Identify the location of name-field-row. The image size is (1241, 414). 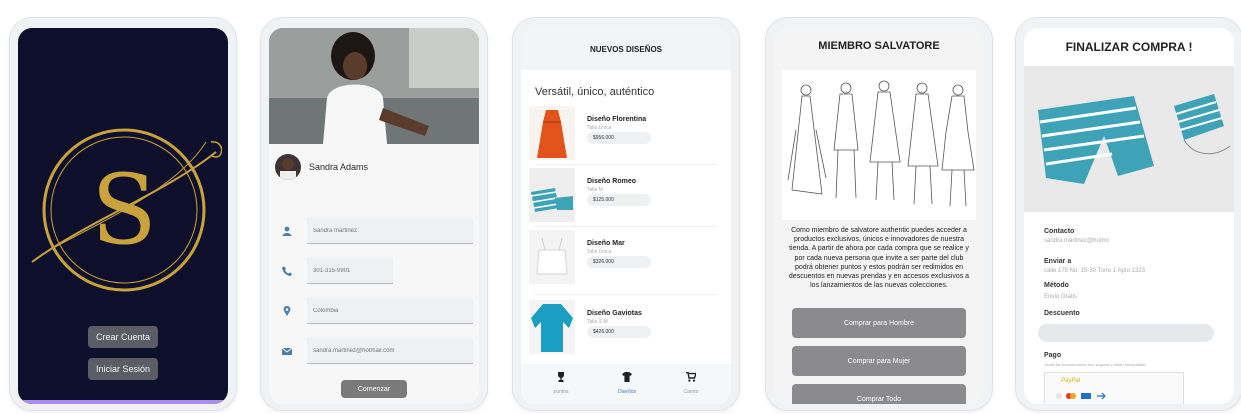
(377, 231).